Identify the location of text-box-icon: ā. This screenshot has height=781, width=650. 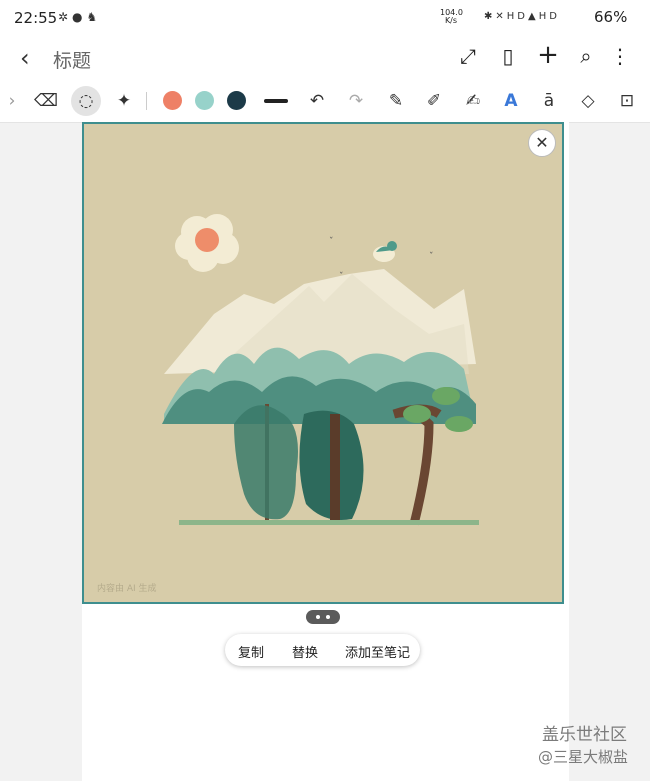
(549, 101).